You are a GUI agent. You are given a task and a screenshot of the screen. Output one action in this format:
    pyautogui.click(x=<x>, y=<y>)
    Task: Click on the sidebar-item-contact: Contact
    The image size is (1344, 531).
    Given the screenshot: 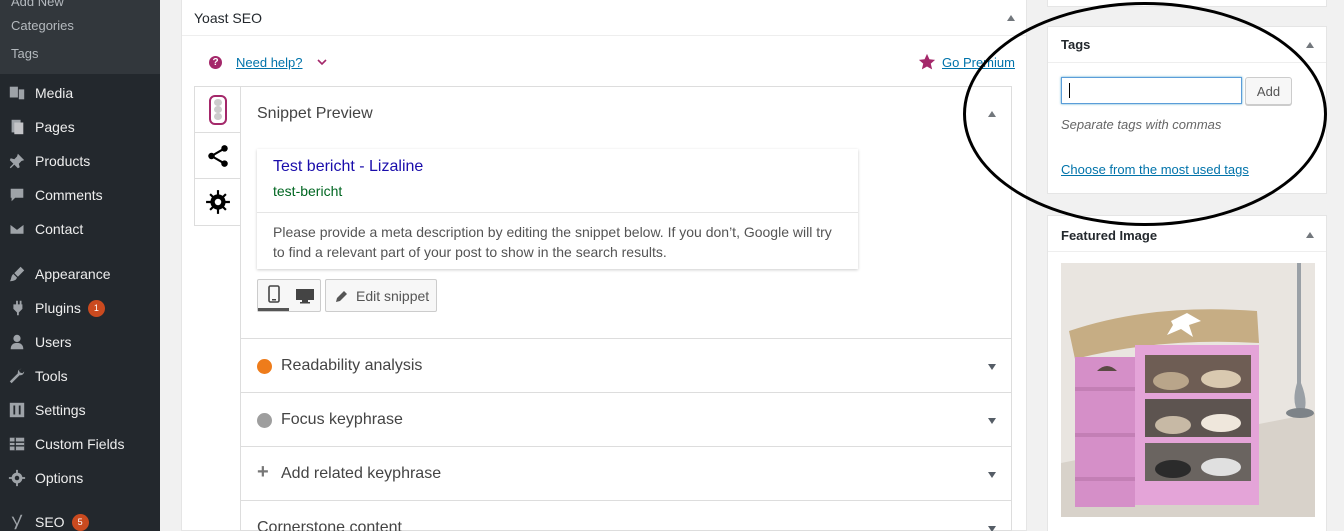 What is the action you would take?
    pyautogui.click(x=80, y=229)
    